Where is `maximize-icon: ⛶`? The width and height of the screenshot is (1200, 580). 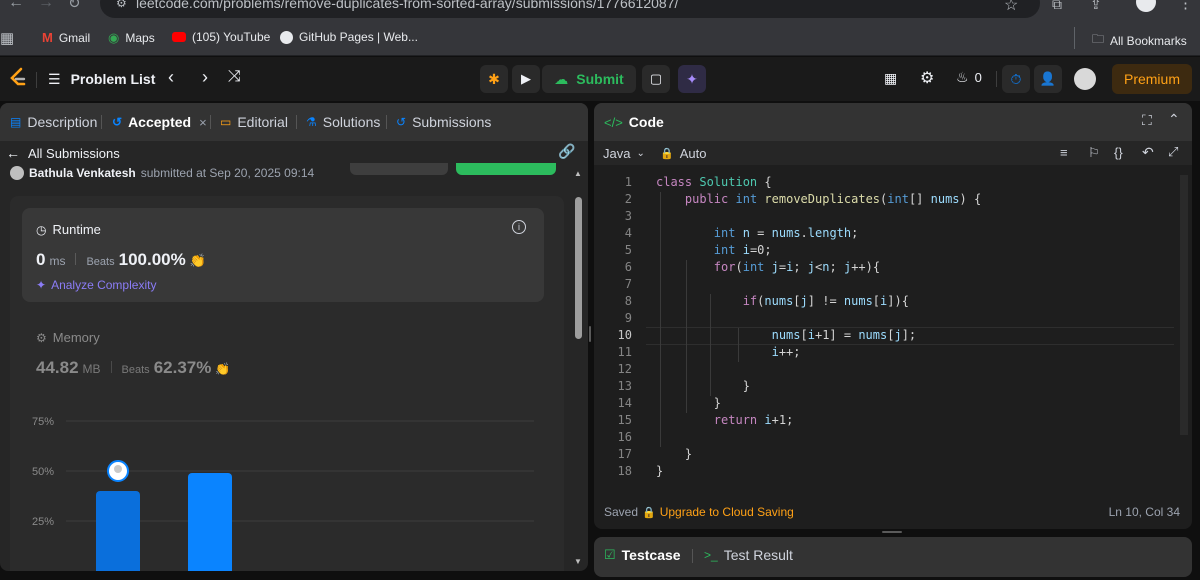
maximize-icon: ⛶ is located at coordinates (1147, 120).